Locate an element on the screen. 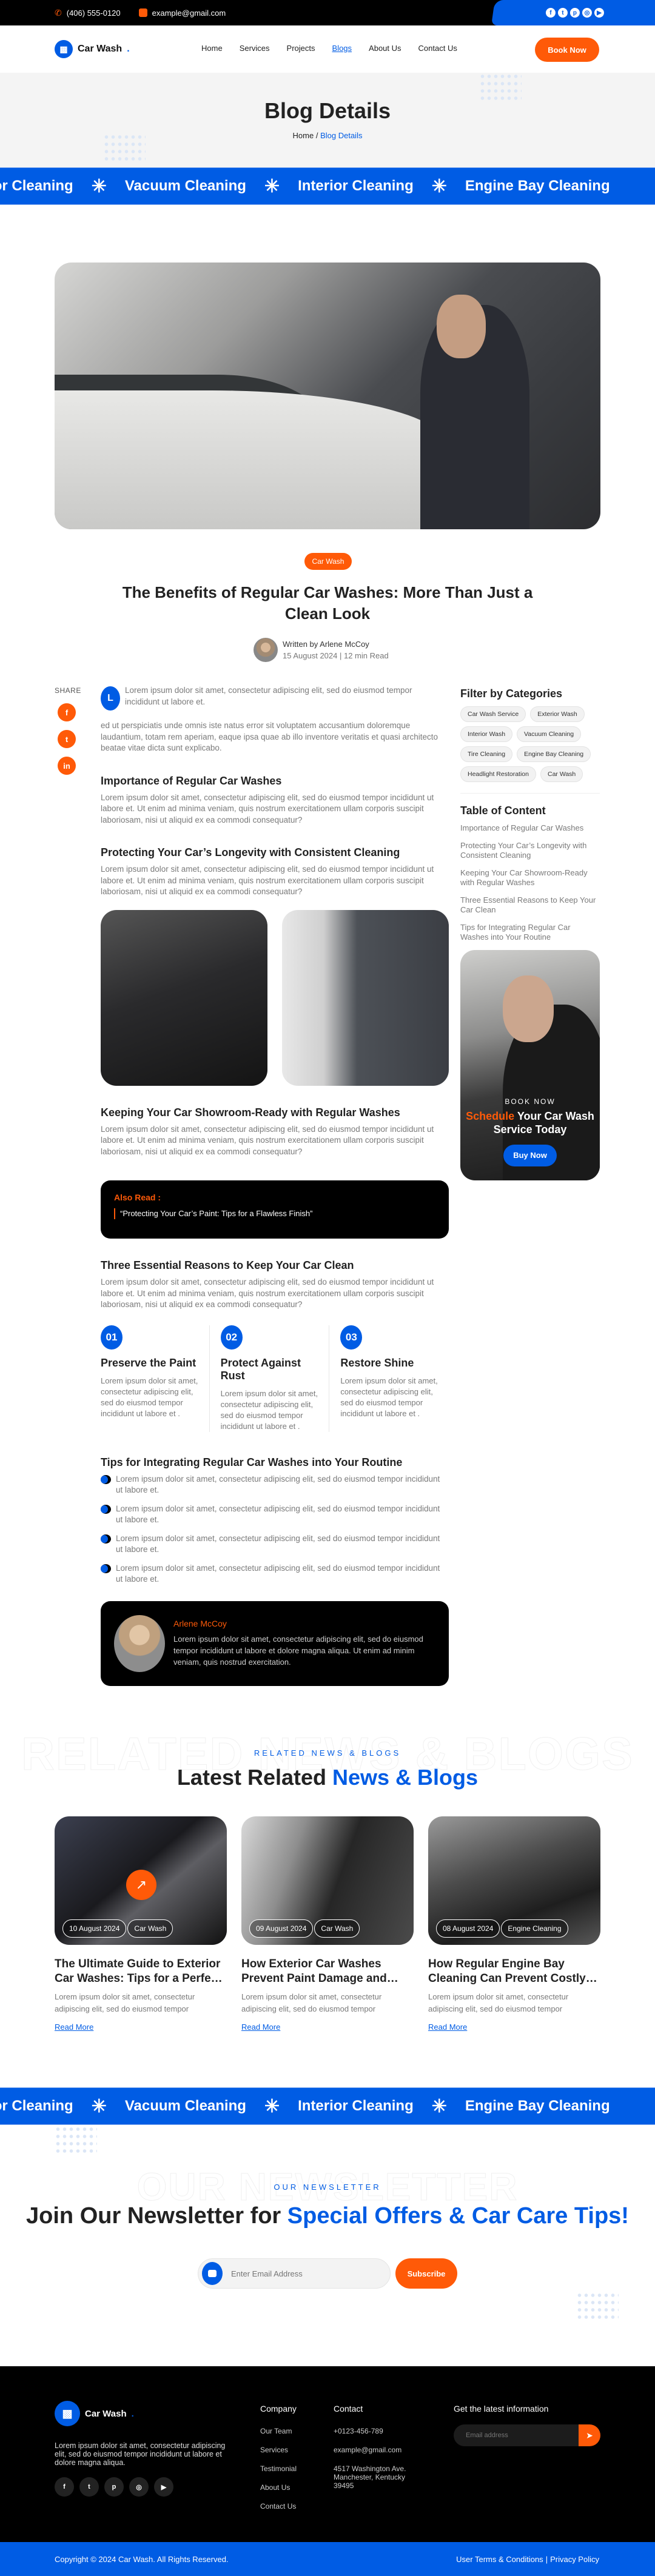  footer-link: Testimonial is located at coordinates (278, 2468).